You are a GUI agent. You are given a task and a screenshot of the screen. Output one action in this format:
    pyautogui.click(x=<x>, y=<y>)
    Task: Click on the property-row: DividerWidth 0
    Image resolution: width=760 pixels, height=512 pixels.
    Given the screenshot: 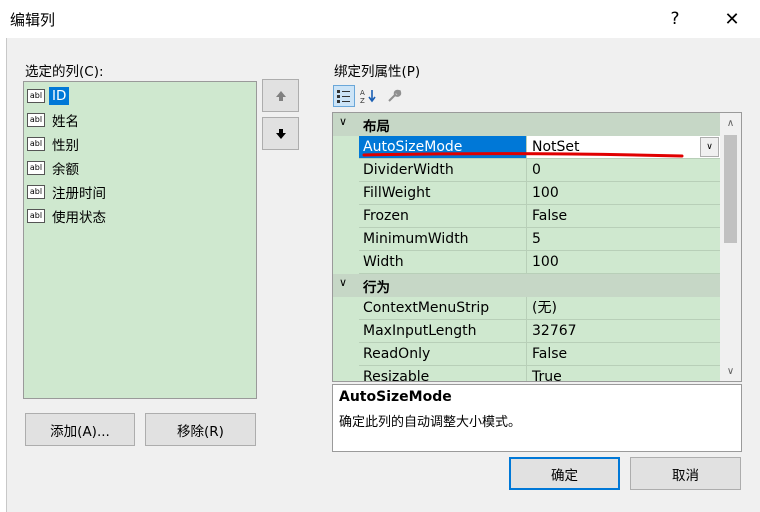 What is the action you would take?
    pyautogui.click(x=526, y=170)
    